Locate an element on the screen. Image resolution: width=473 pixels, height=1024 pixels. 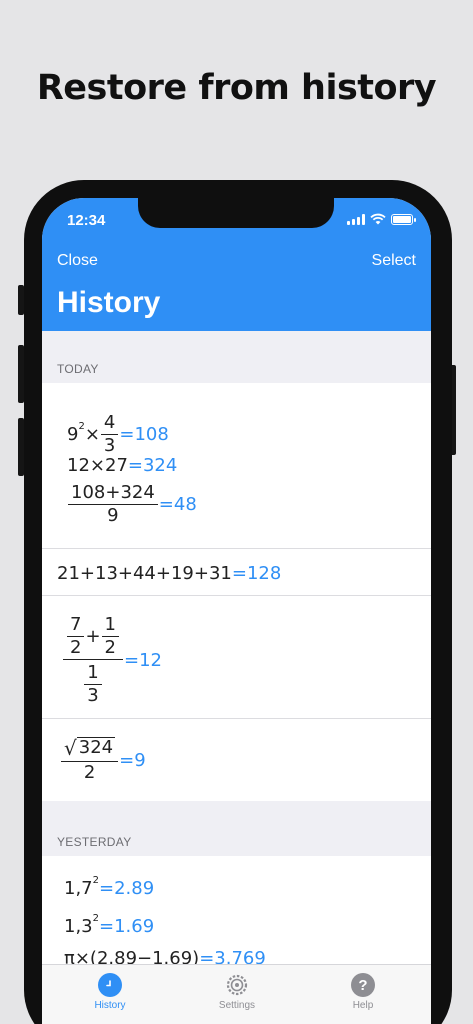
result: =48 is located at coordinates (177, 504).